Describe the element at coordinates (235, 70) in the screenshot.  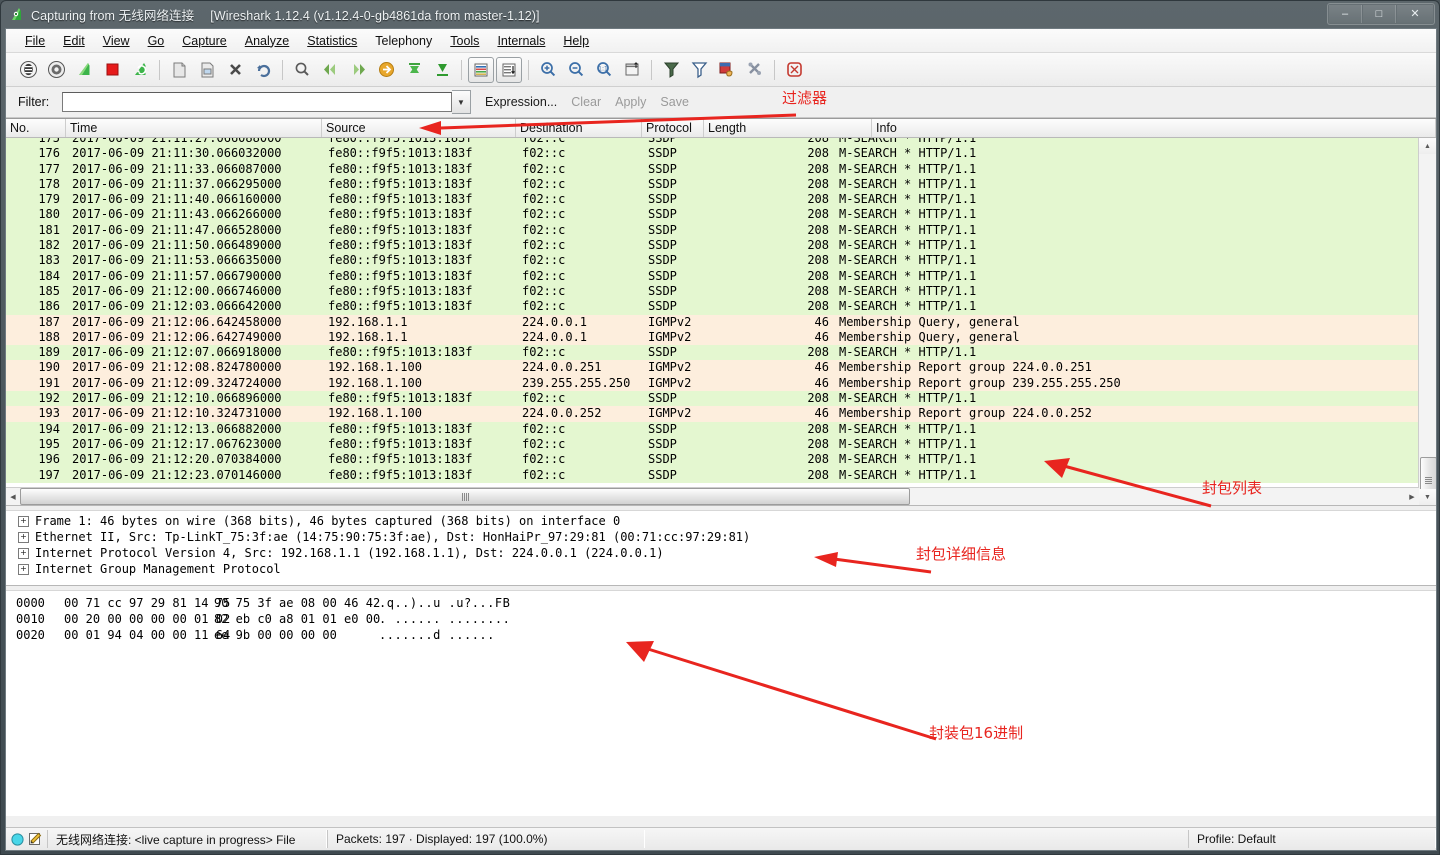
I see `close-file-icon` at that location.